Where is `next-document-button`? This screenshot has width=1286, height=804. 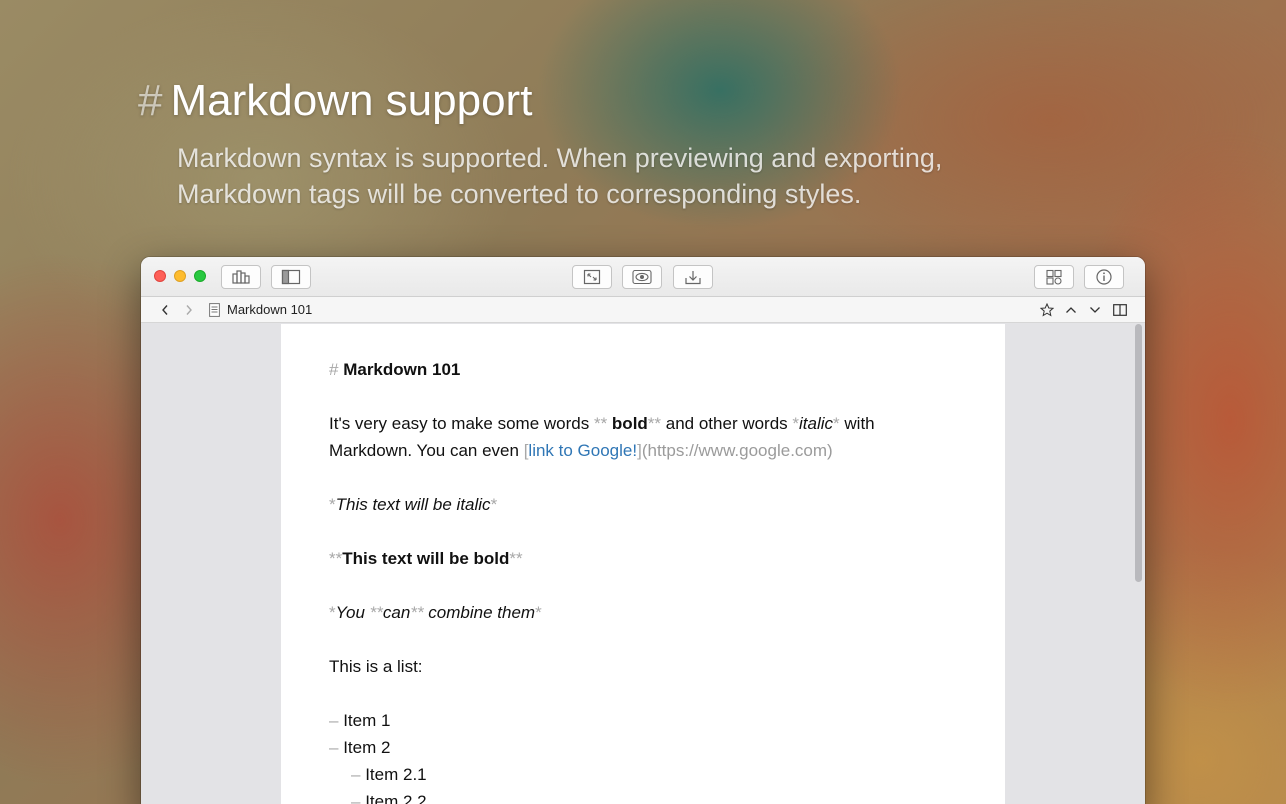
next-document-button is located at coordinates (1095, 310).